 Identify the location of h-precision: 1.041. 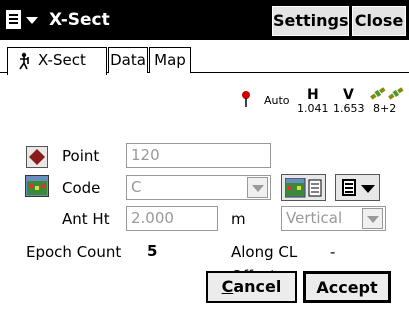
(313, 108).